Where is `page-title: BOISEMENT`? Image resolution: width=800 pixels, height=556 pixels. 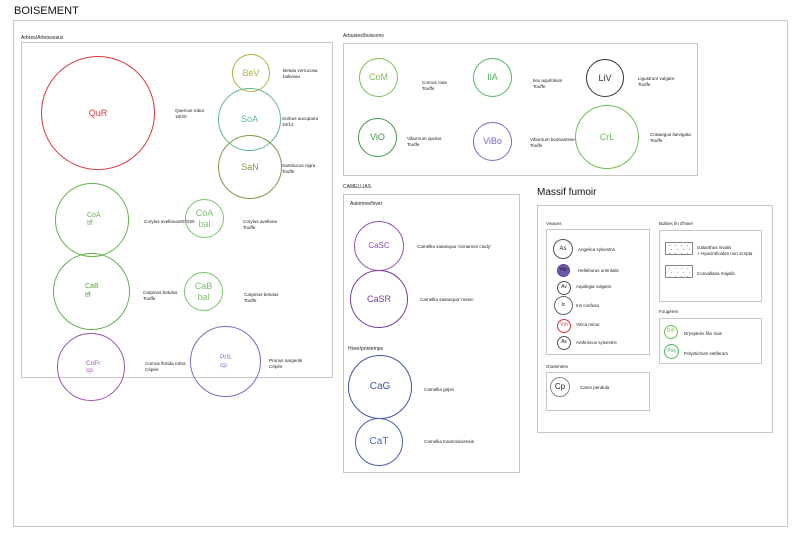
page-title: BOISEMENT is located at coordinates (46, 11).